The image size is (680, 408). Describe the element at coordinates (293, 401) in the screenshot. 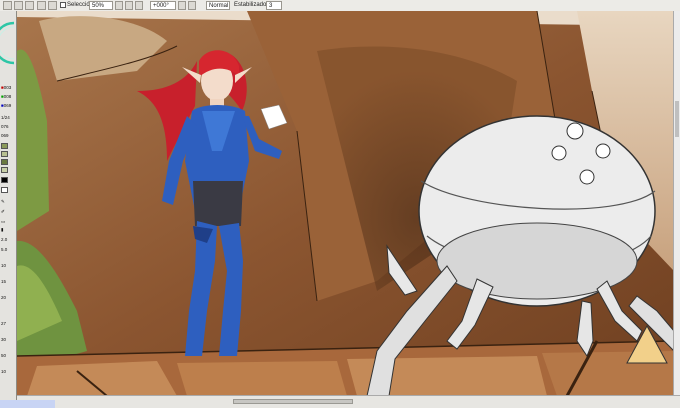

I see `horizontal-scroll-thumb` at that location.